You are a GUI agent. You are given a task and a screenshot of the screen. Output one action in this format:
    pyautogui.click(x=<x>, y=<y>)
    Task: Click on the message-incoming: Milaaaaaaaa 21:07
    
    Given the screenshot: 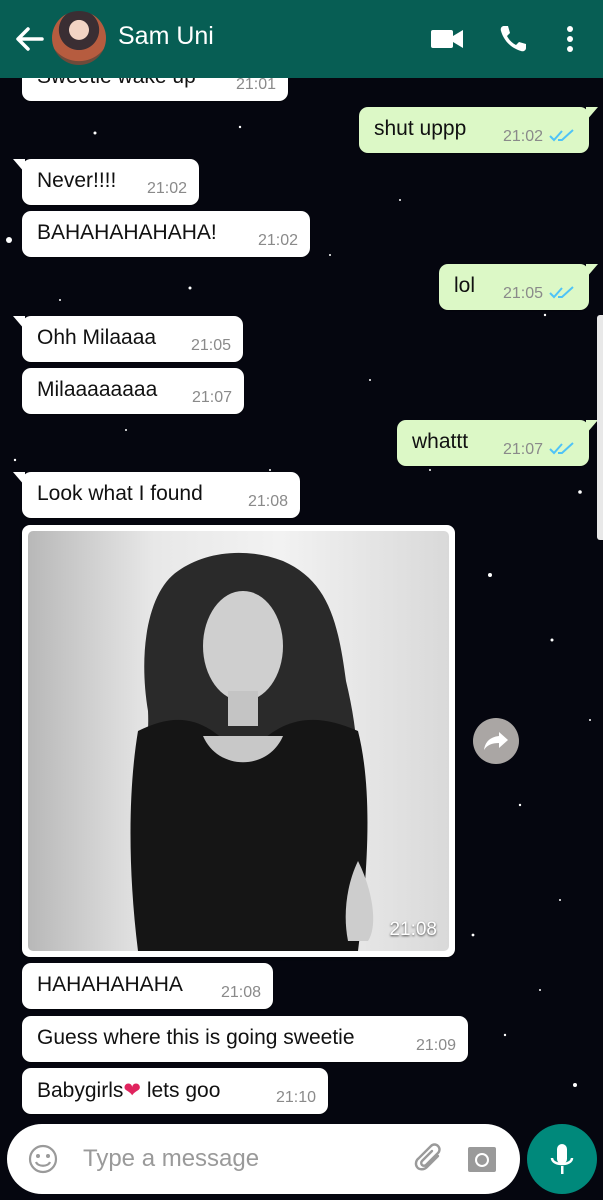 What is the action you would take?
    pyautogui.click(x=133, y=391)
    